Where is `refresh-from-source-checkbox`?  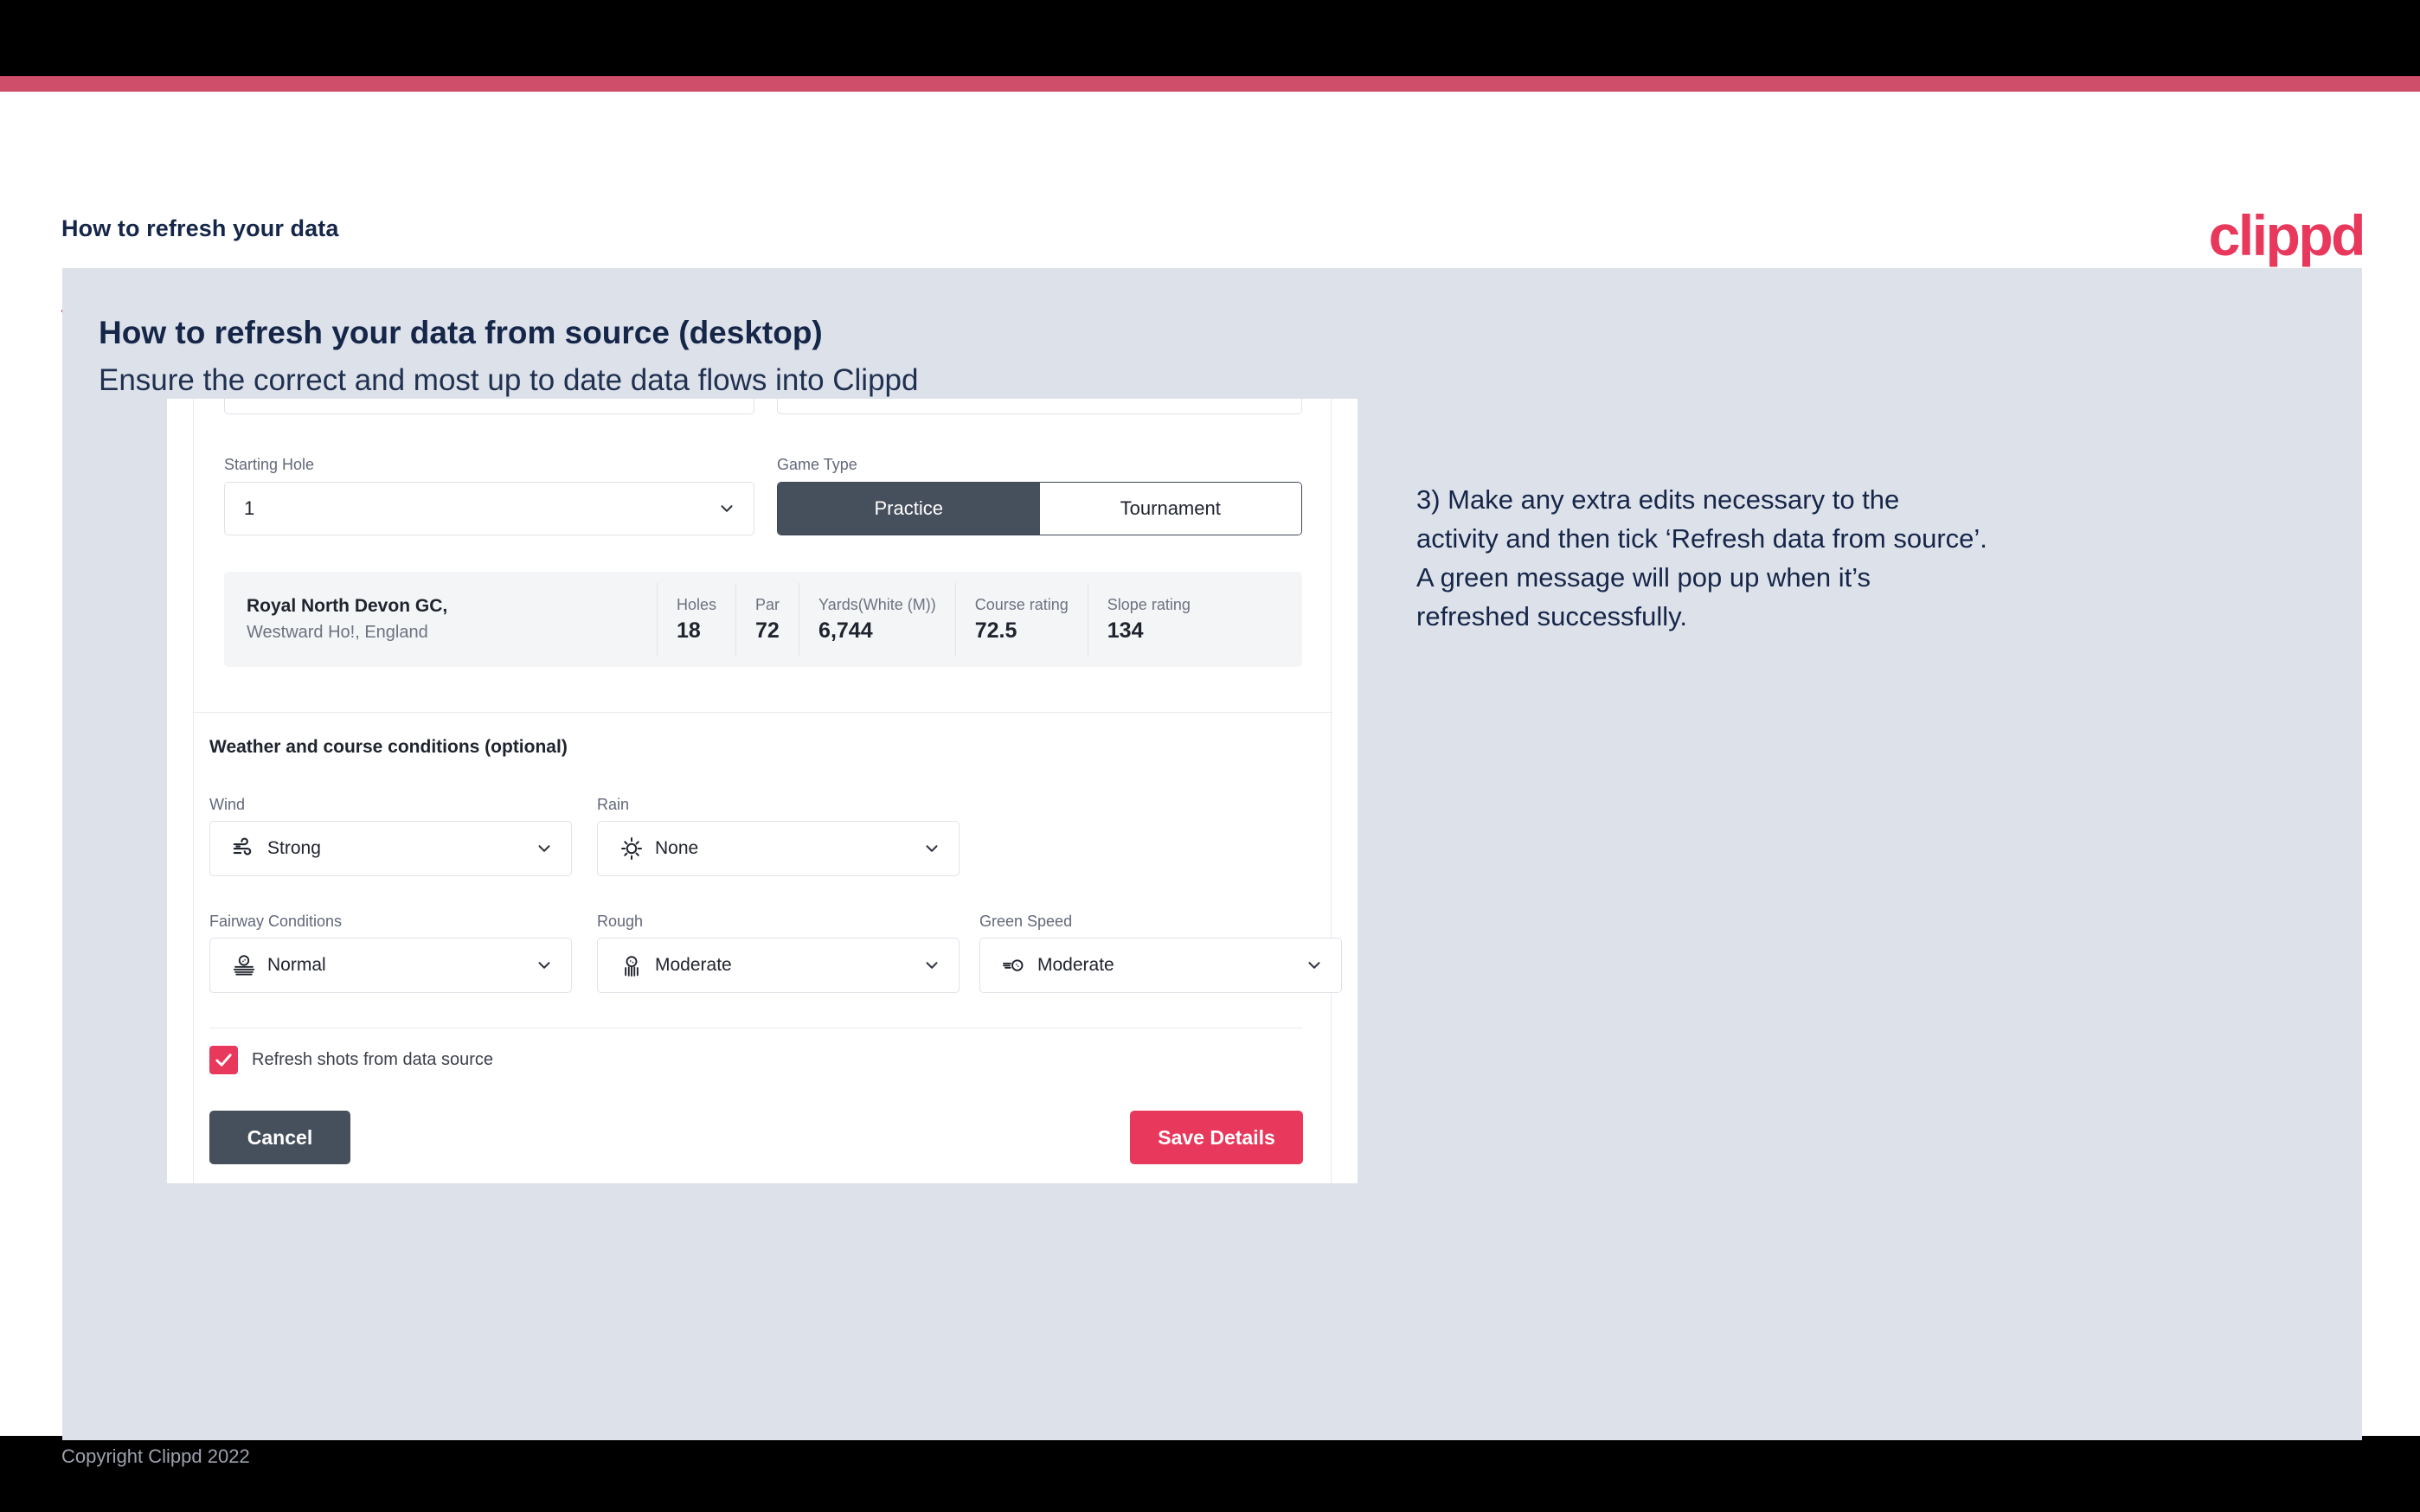
refresh-from-source-checkbox is located at coordinates (223, 1060).